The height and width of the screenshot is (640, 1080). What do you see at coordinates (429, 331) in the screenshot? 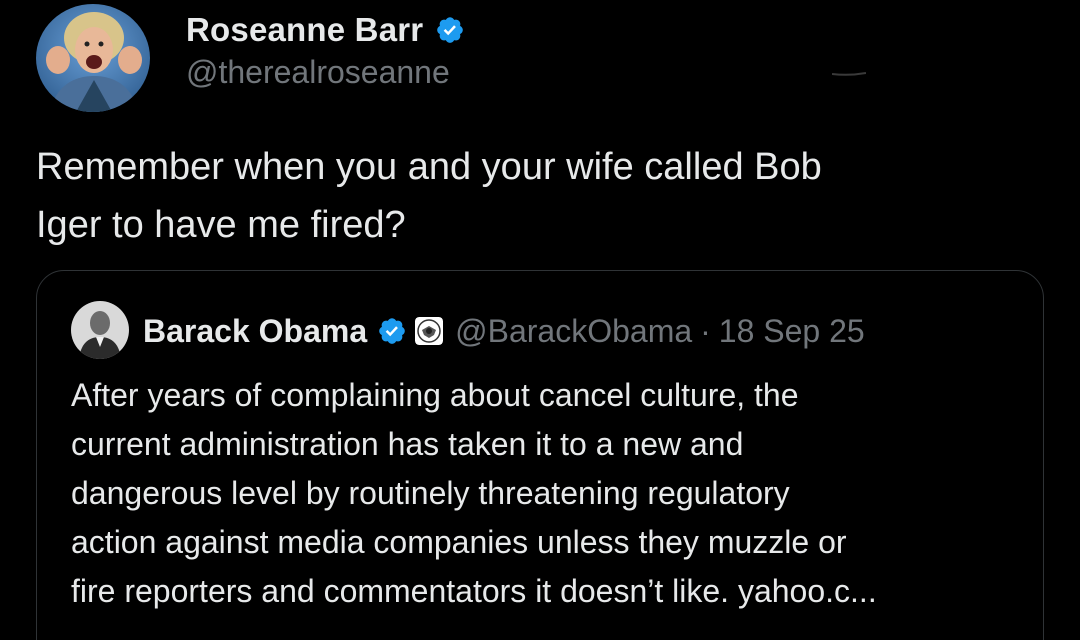
I see `presidential-seal-icon` at bounding box center [429, 331].